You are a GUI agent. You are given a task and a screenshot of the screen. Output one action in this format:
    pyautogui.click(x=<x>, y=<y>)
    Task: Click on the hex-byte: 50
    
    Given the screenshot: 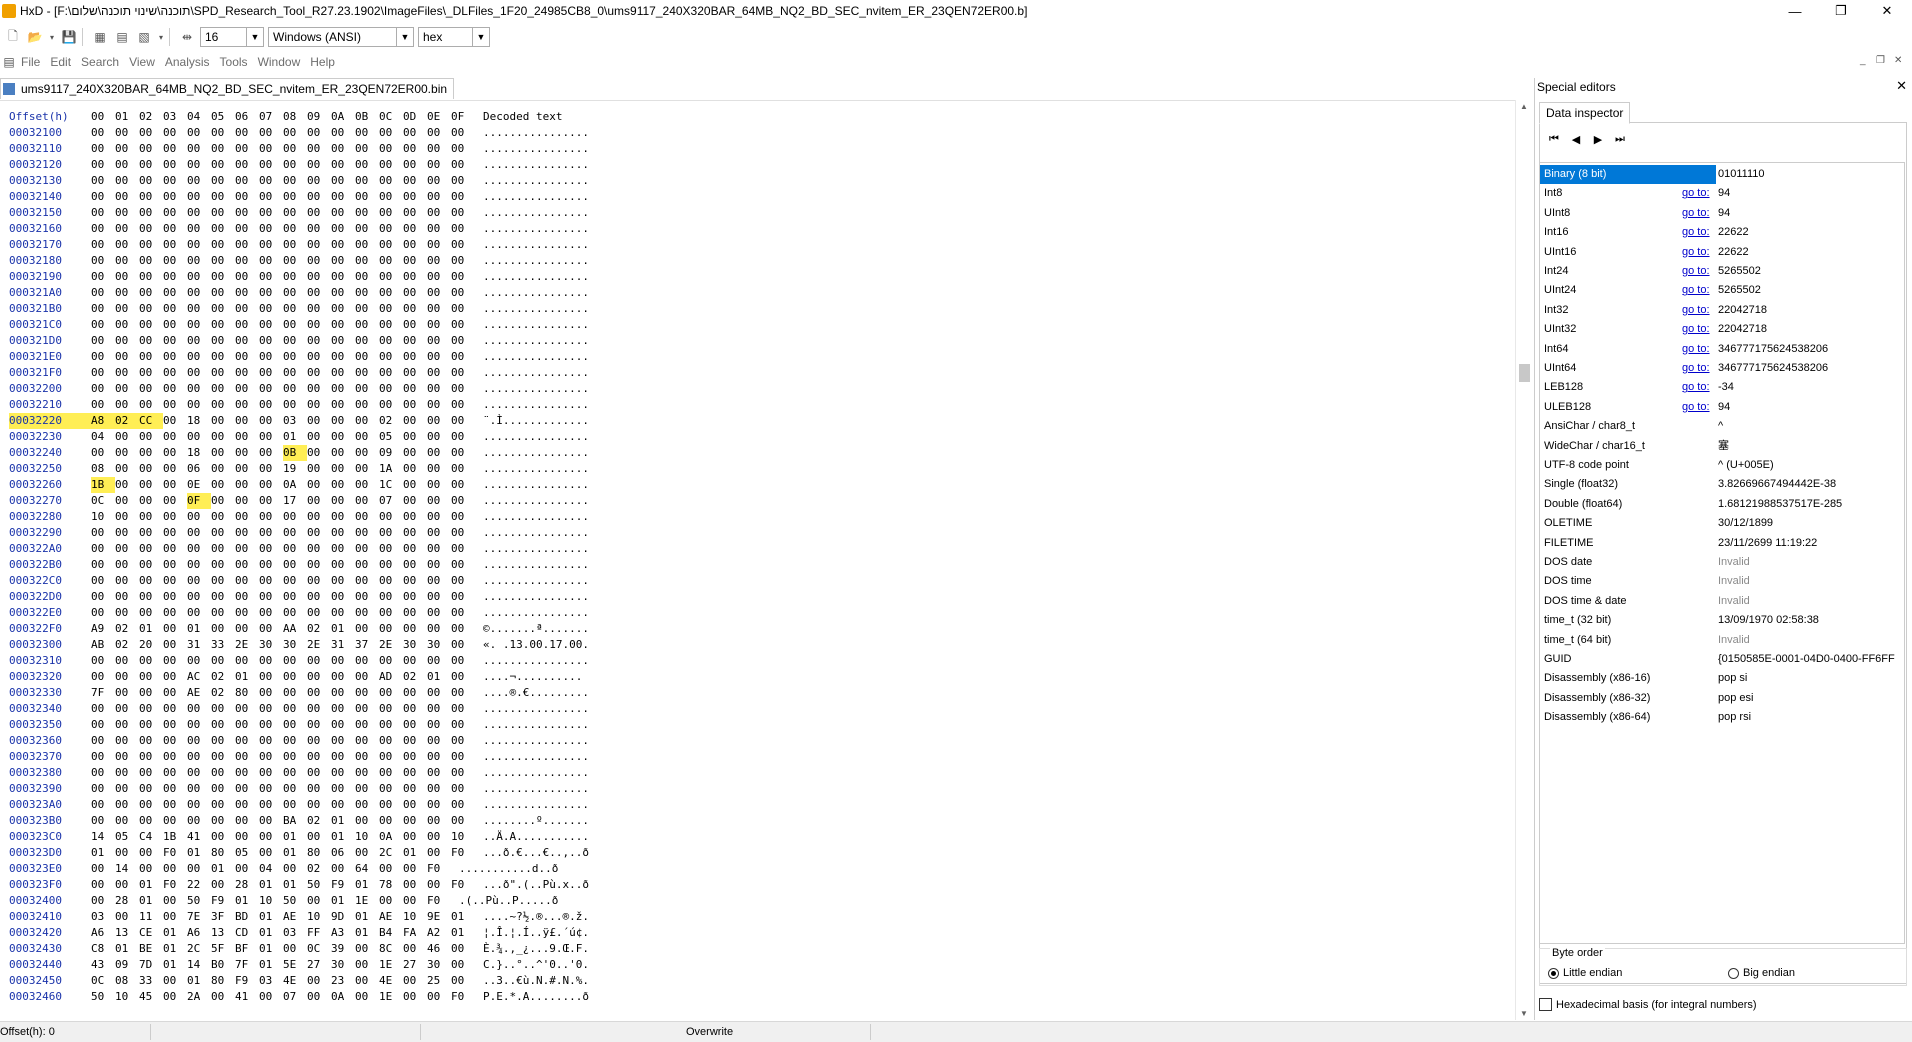 What is the action you would take?
    pyautogui.click(x=199, y=901)
    